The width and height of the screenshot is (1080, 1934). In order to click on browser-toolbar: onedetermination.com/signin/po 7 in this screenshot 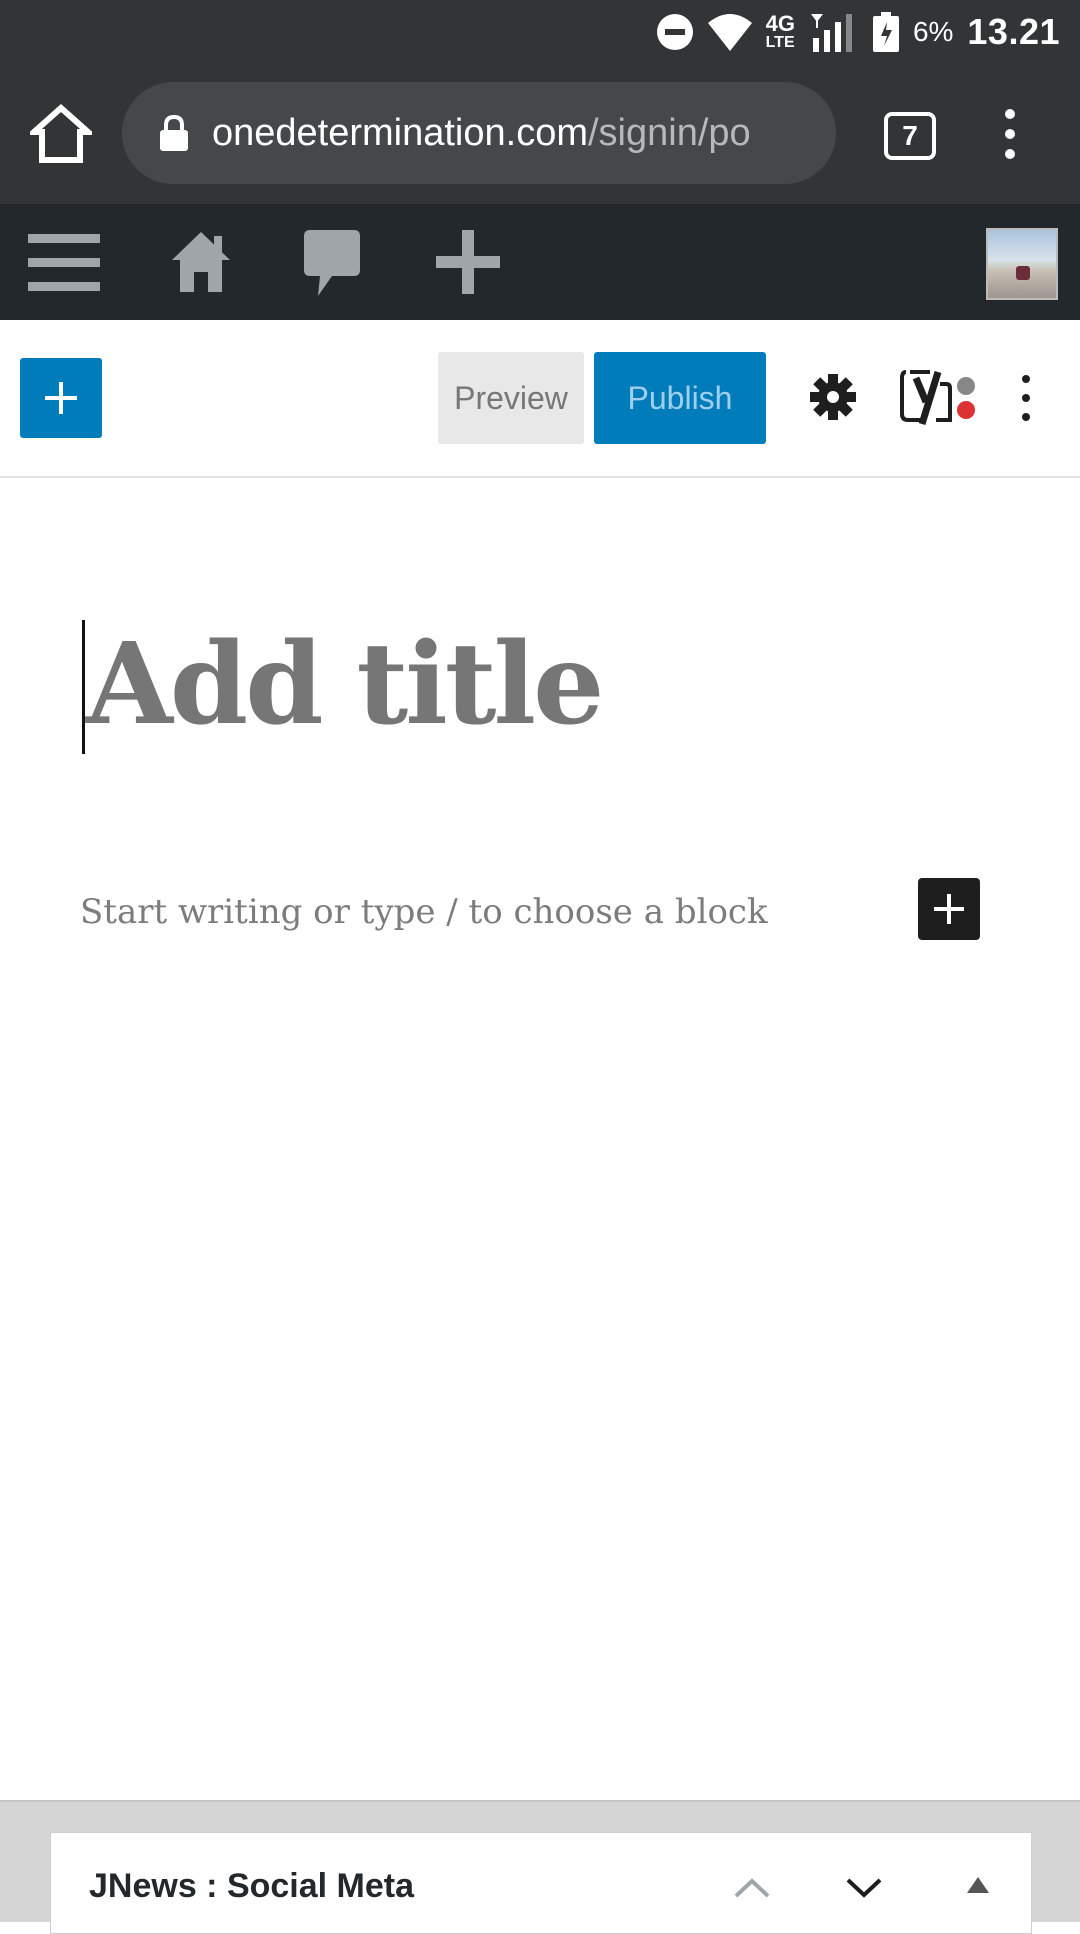, I will do `click(540, 134)`.